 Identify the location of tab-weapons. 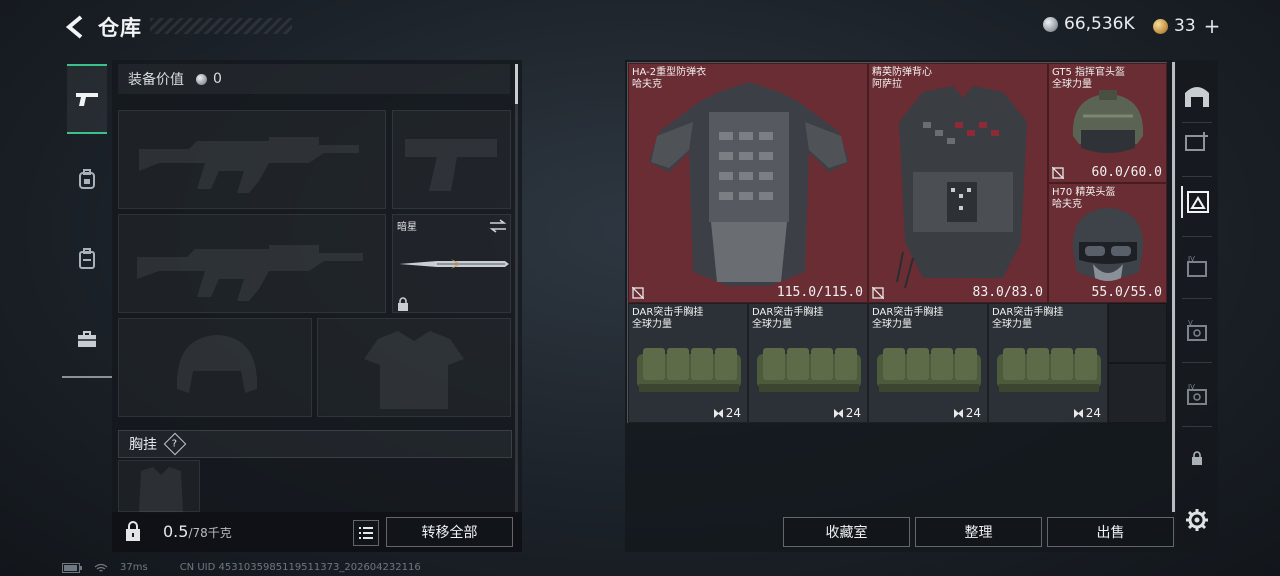
(87, 99).